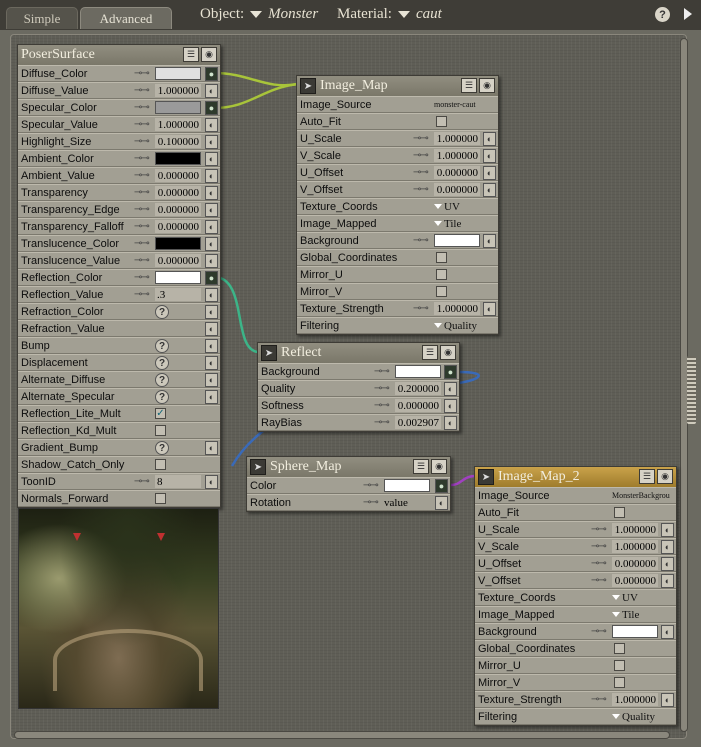  I want to click on horizontal-scrollbar, so click(342, 735).